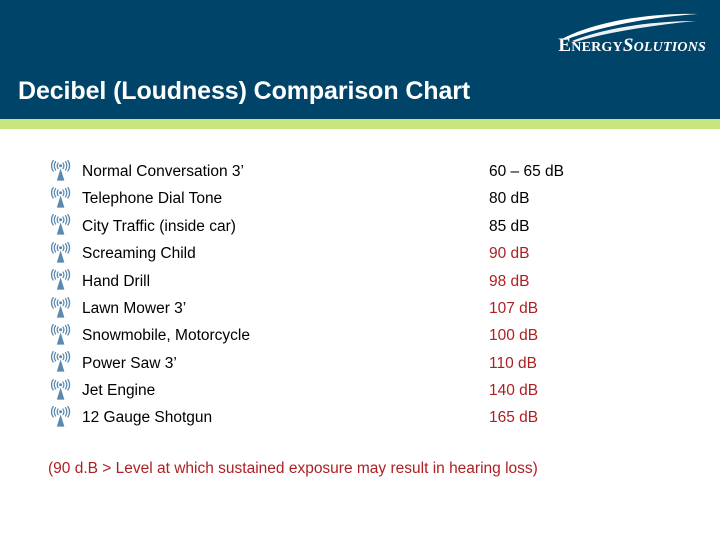 Image resolution: width=720 pixels, height=540 pixels. What do you see at coordinates (526, 171) in the screenshot?
I see `decibel-value: 60 – 65 dB` at bounding box center [526, 171].